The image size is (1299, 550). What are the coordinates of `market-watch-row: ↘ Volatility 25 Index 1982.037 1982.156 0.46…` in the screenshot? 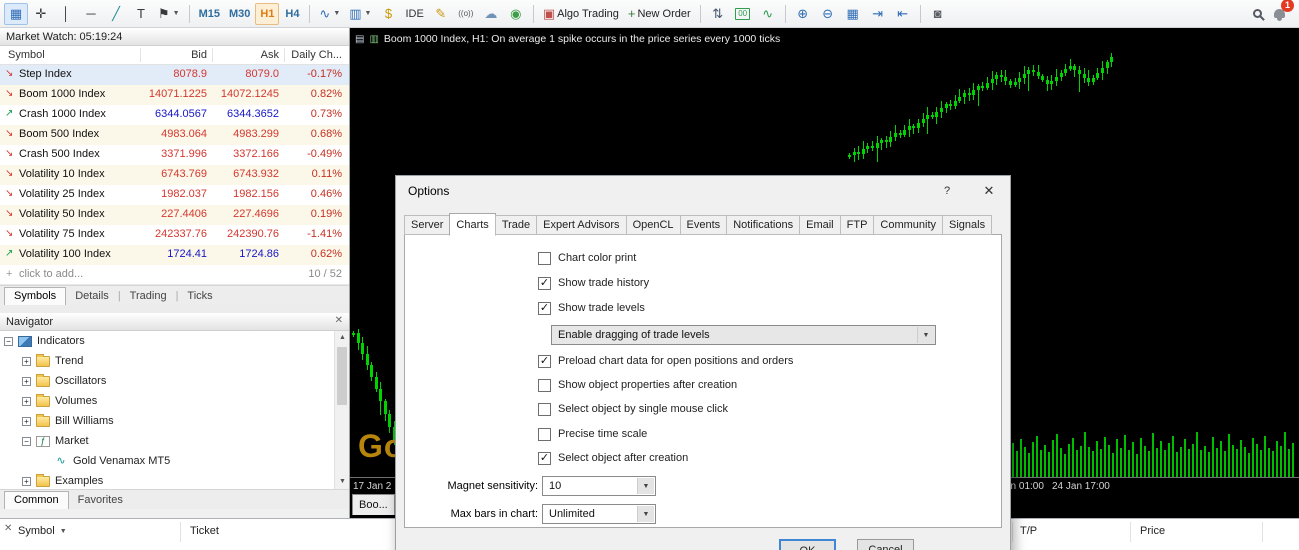 It's located at (174, 195).